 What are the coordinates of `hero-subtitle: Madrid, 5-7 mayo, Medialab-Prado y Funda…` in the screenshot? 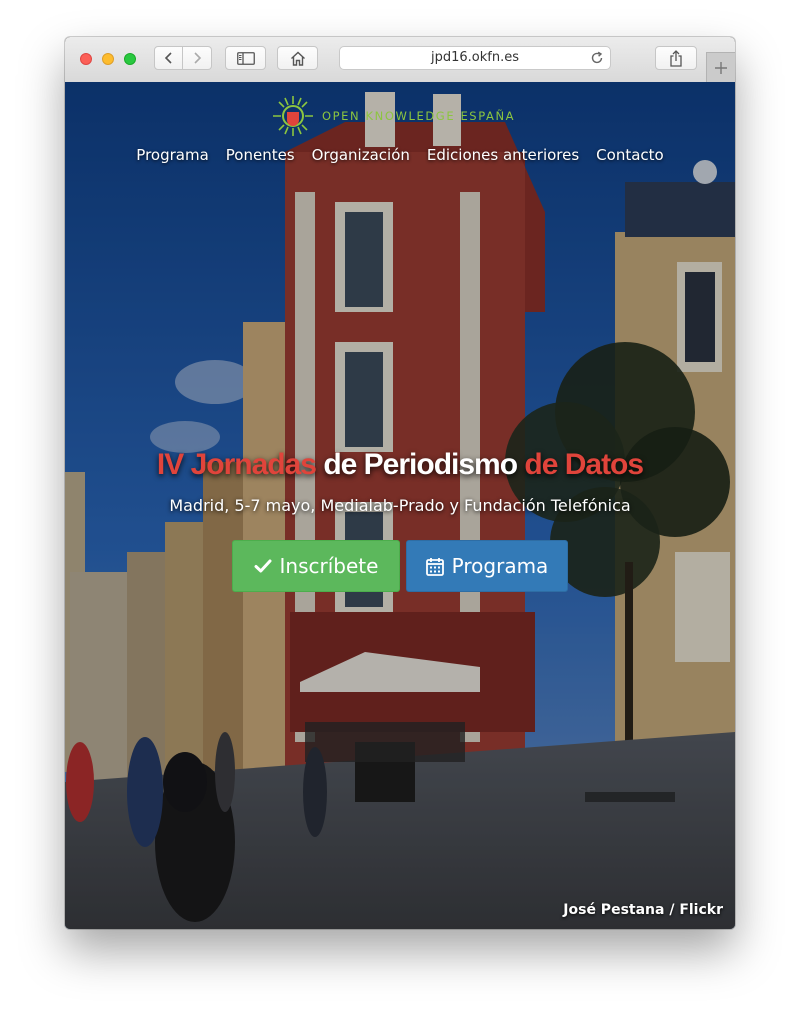 It's located at (400, 505).